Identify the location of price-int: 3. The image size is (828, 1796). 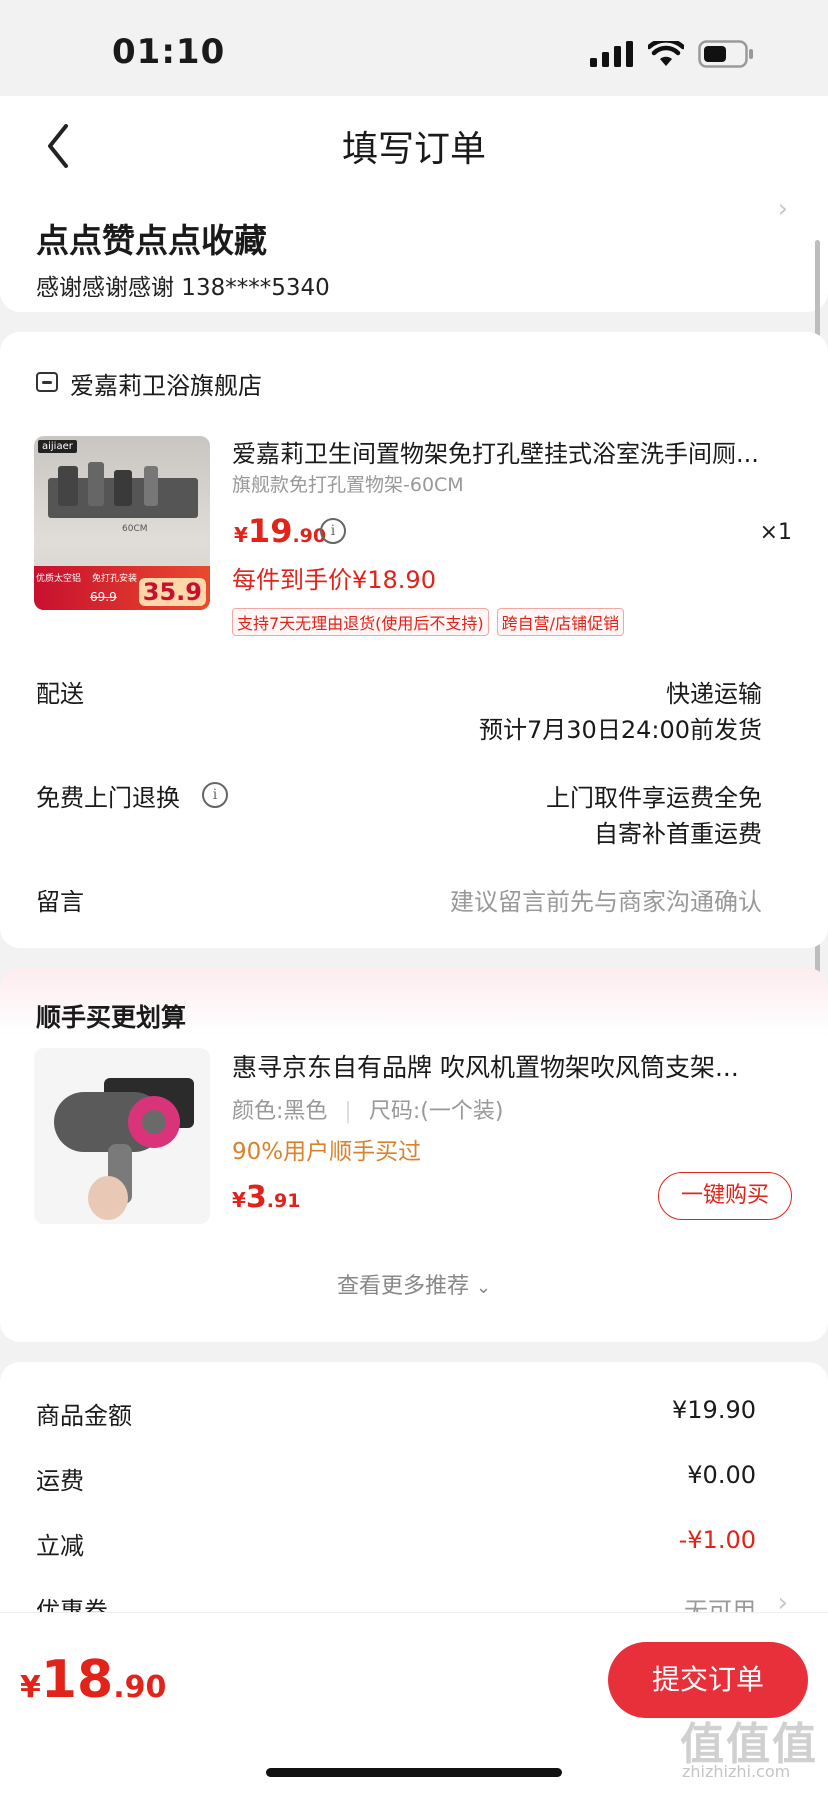
(256, 1197).